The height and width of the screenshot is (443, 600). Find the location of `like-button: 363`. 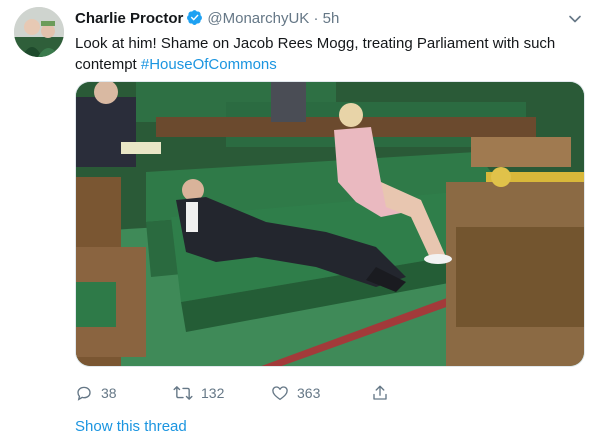

like-button: 363 is located at coordinates (295, 393).